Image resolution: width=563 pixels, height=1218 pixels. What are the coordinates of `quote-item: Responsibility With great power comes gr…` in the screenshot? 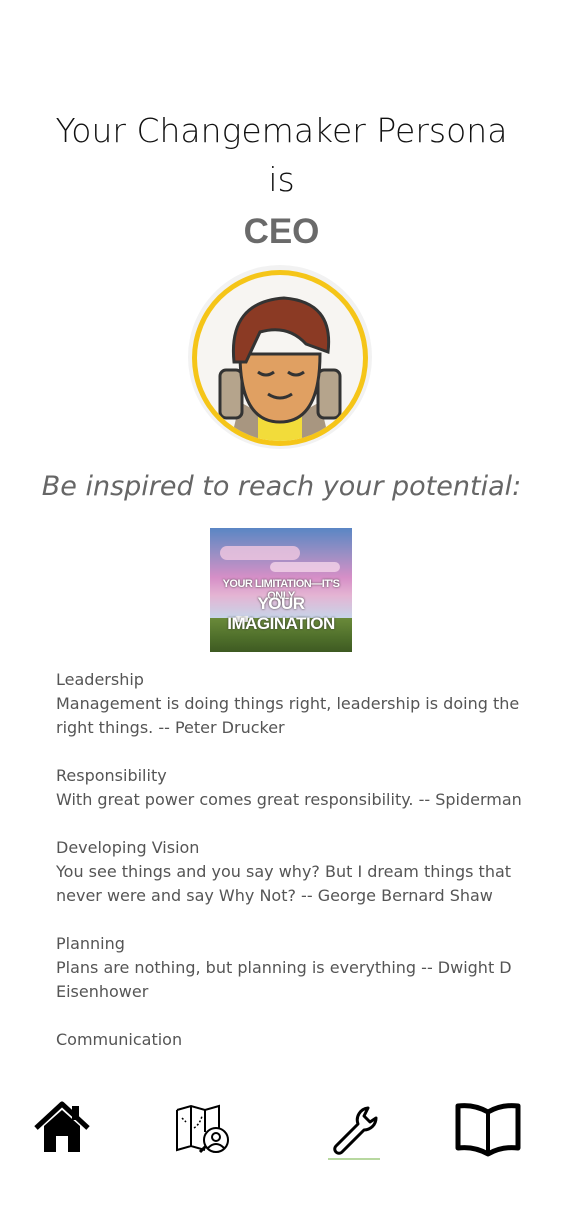 It's located at (291, 788).